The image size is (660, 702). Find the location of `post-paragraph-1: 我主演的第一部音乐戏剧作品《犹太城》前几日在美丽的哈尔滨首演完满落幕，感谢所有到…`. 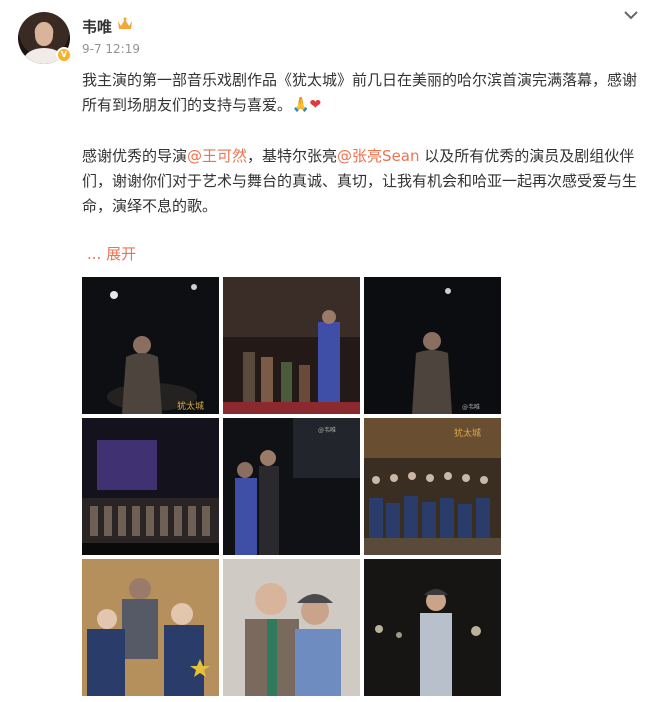

post-paragraph-1: 我主演的第一部音乐戏剧作品《犹太城》前几日在美丽的哈尔滨首演完满落幕，感谢所有到… is located at coordinates (362, 93).